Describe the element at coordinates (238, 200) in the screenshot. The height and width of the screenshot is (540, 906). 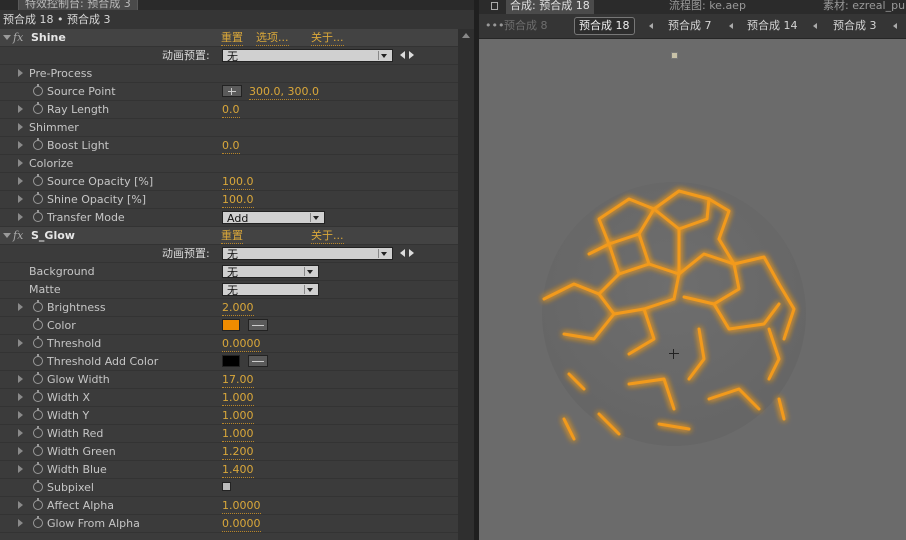
I see `shine-opacity-value: 100.0` at that location.